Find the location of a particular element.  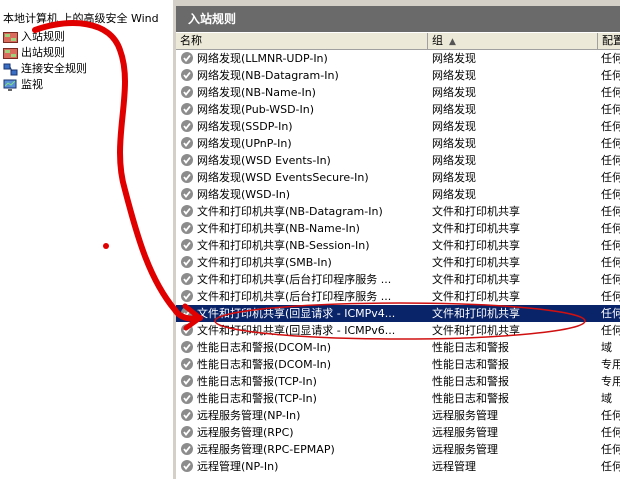

table-row: 远程服务管理(RPC) 远程服务管理 任何 is located at coordinates (398, 432).